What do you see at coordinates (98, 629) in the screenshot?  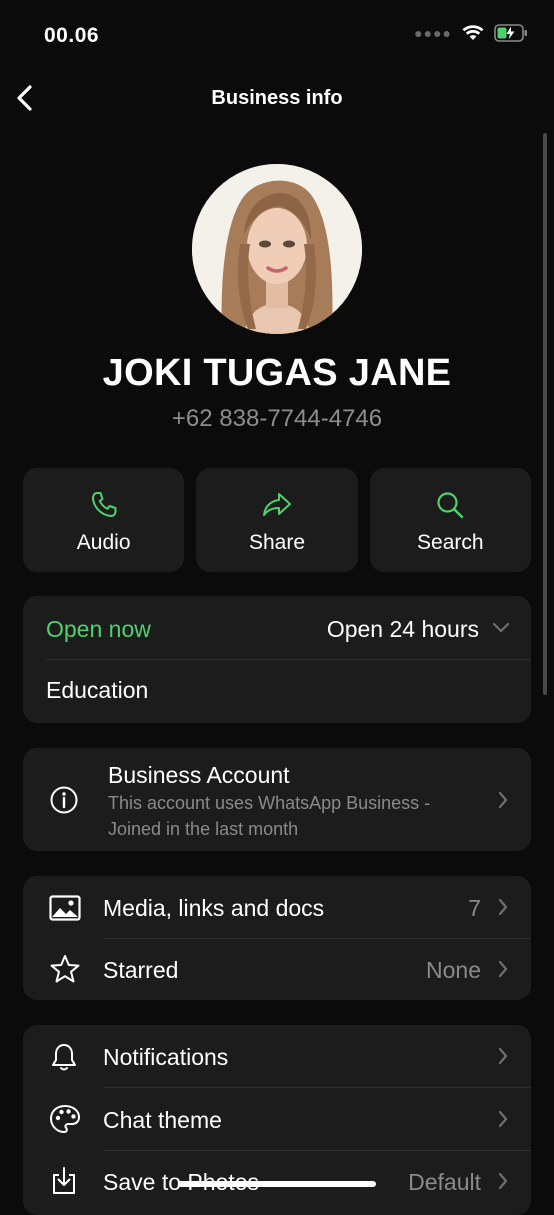 I see `open-now-status: Open now` at bounding box center [98, 629].